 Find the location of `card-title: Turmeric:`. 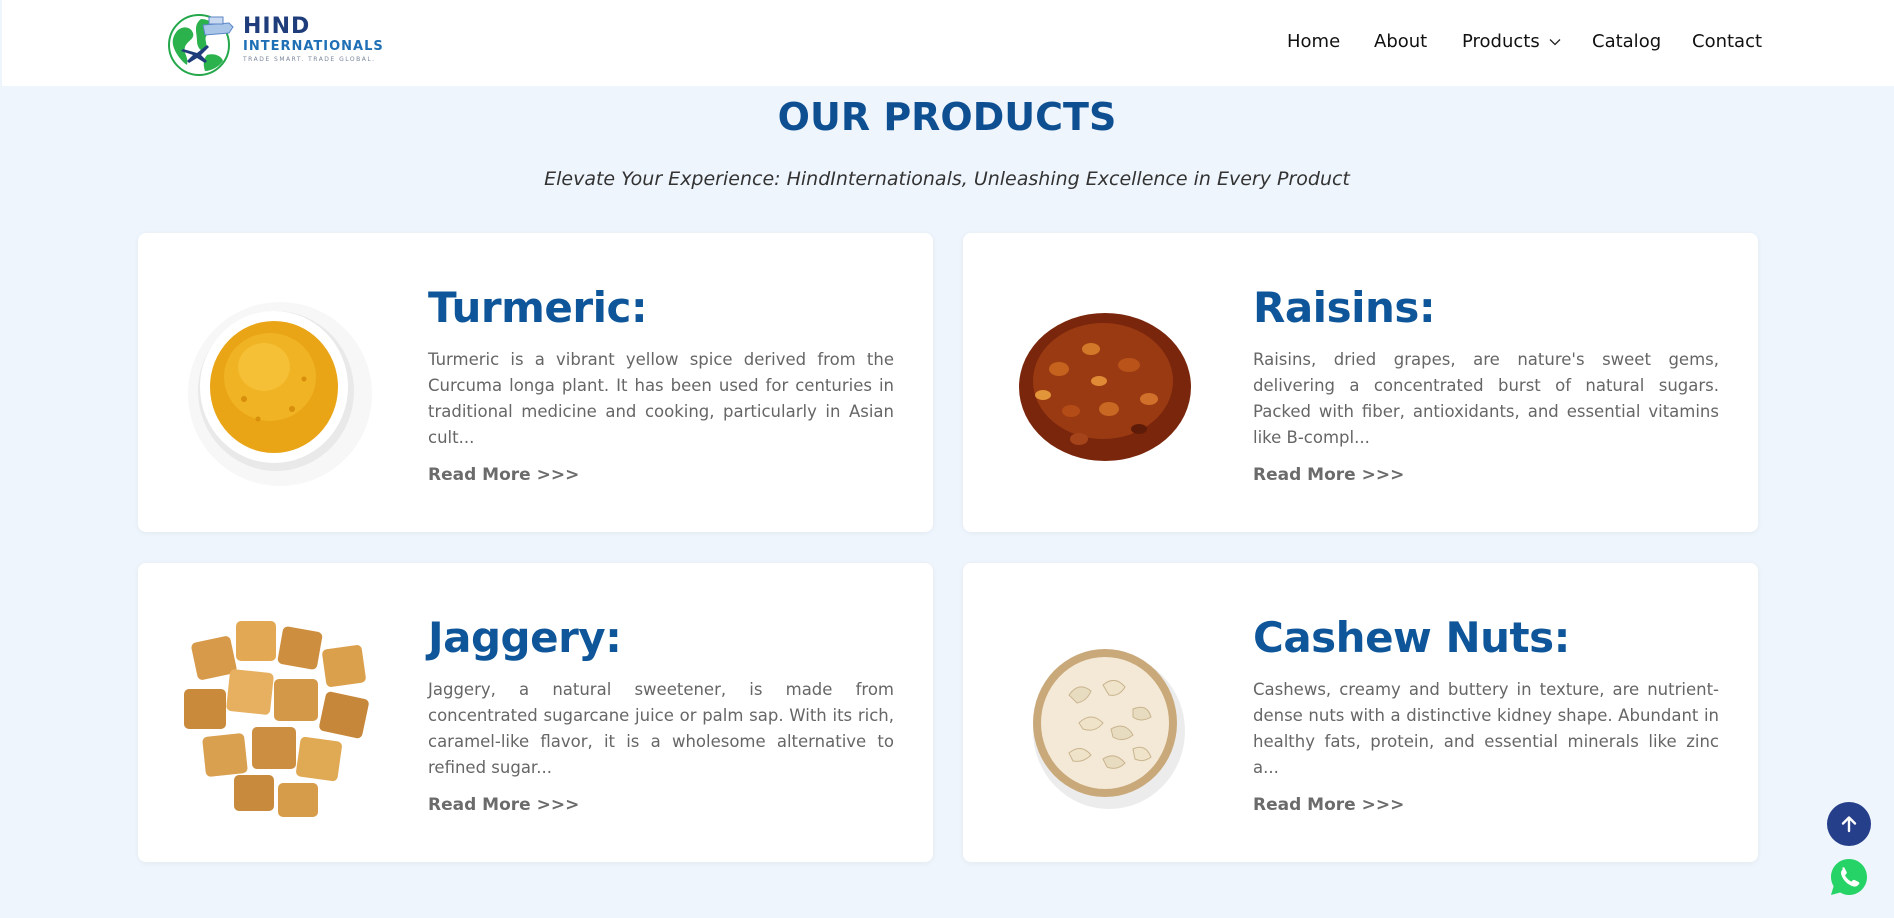

card-title: Turmeric: is located at coordinates (538, 307).